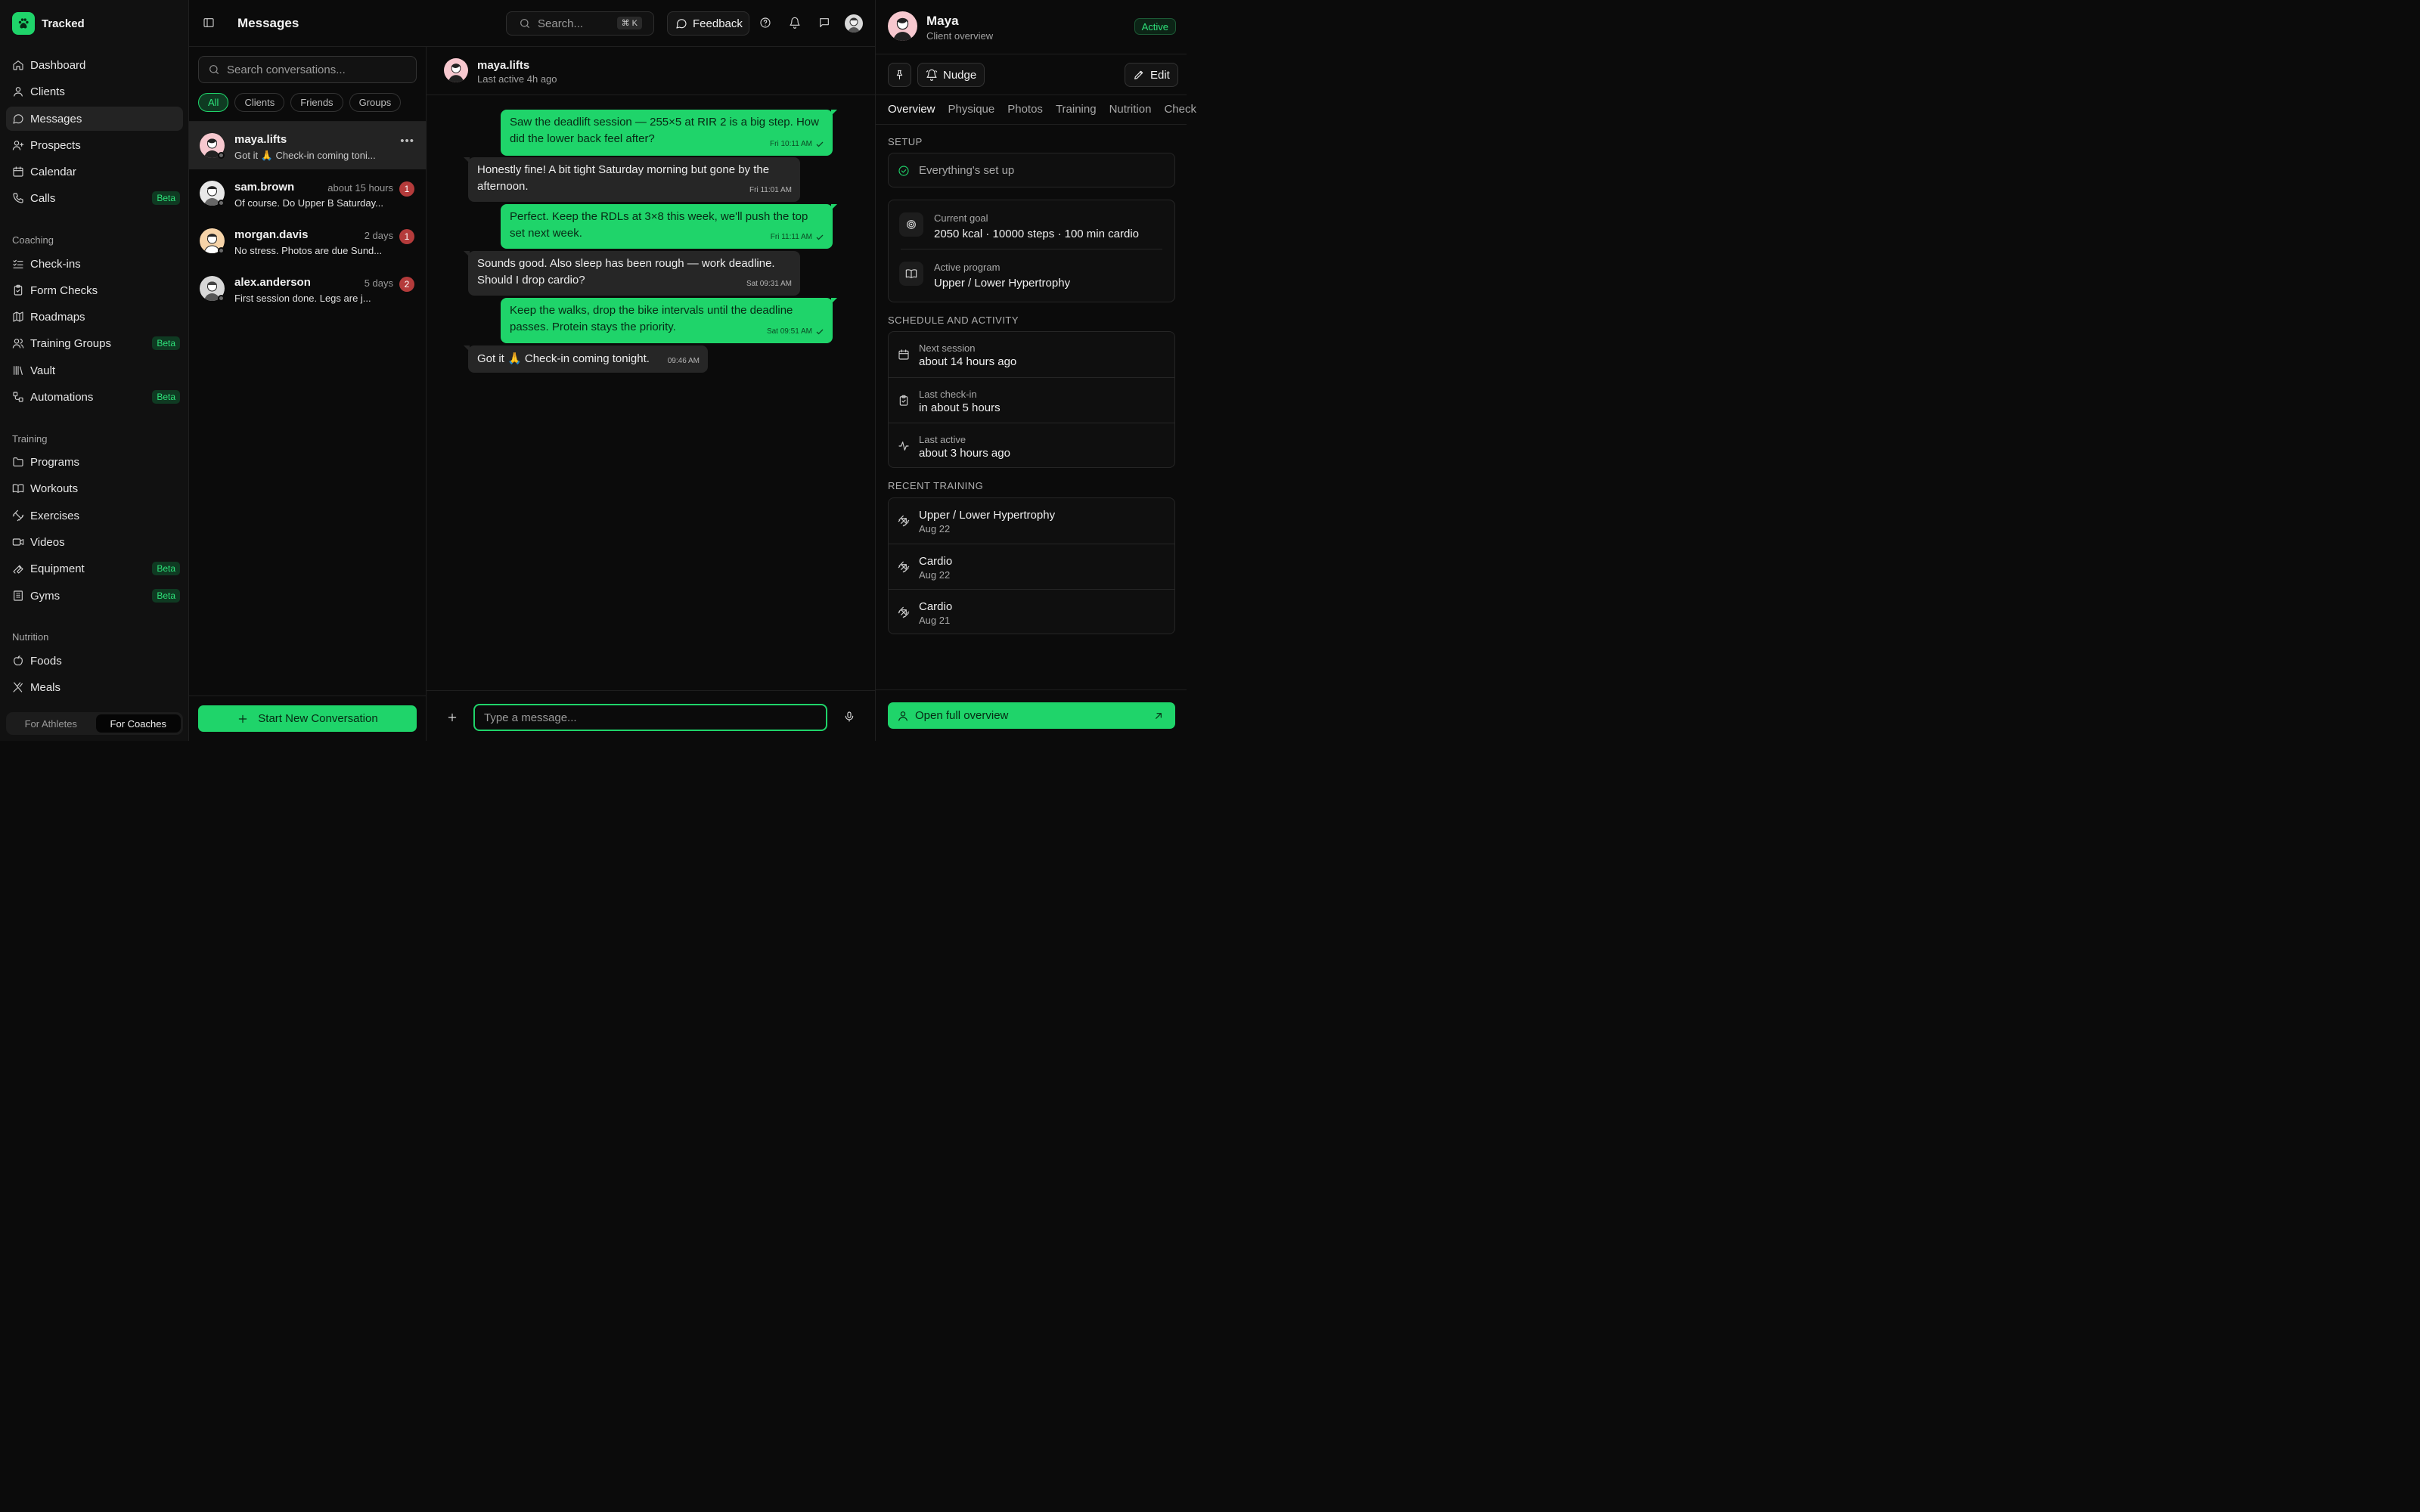  I want to click on open-full-overview-button: Open full overview, so click(1031, 715).